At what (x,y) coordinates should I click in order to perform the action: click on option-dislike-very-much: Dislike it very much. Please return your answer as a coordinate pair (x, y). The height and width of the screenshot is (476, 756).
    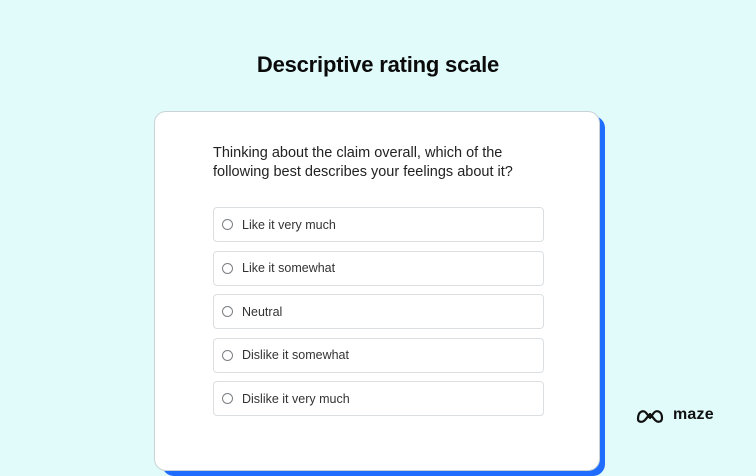
    Looking at the image, I should click on (378, 398).